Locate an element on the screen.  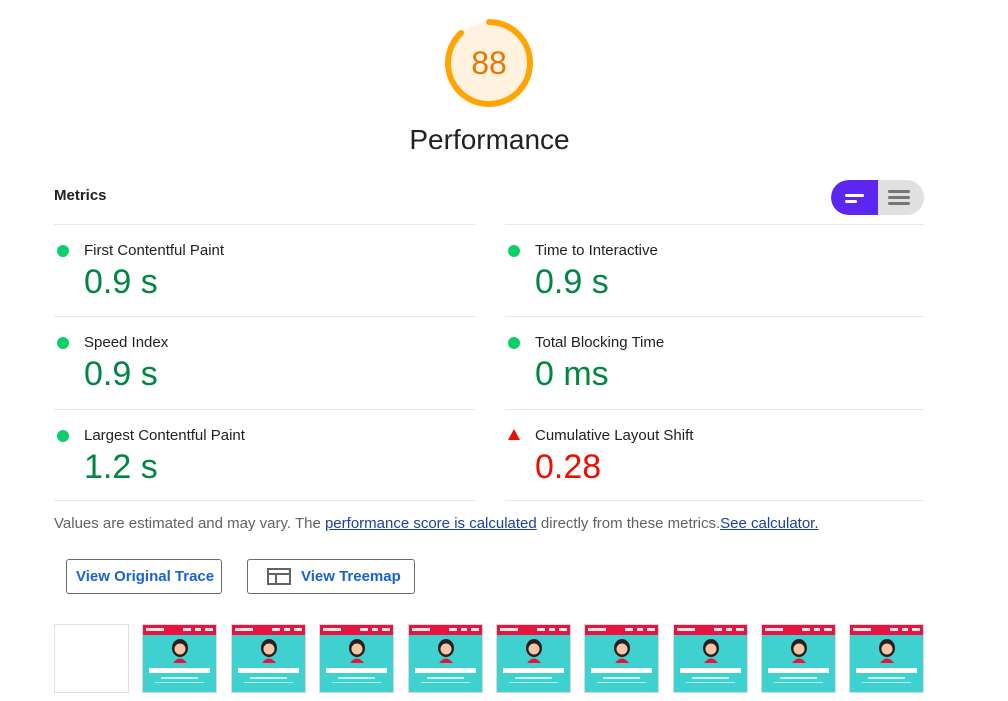
metric-label: Speed Index is located at coordinates (126, 342).